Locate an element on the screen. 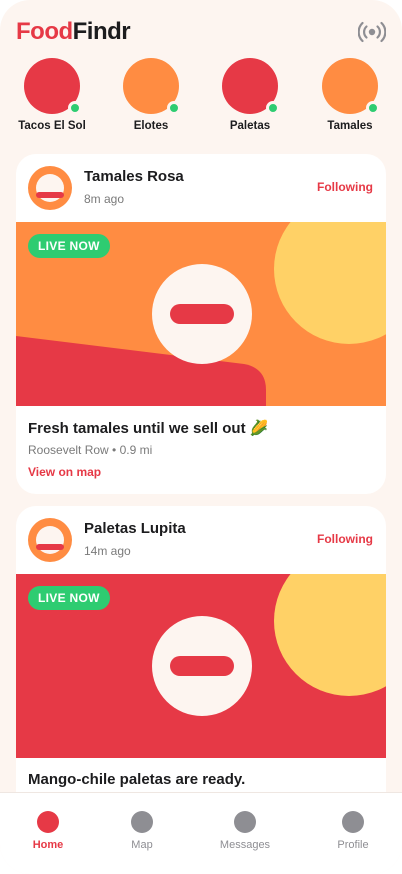 The width and height of the screenshot is (402, 874). story-name: Tamales is located at coordinates (350, 126).